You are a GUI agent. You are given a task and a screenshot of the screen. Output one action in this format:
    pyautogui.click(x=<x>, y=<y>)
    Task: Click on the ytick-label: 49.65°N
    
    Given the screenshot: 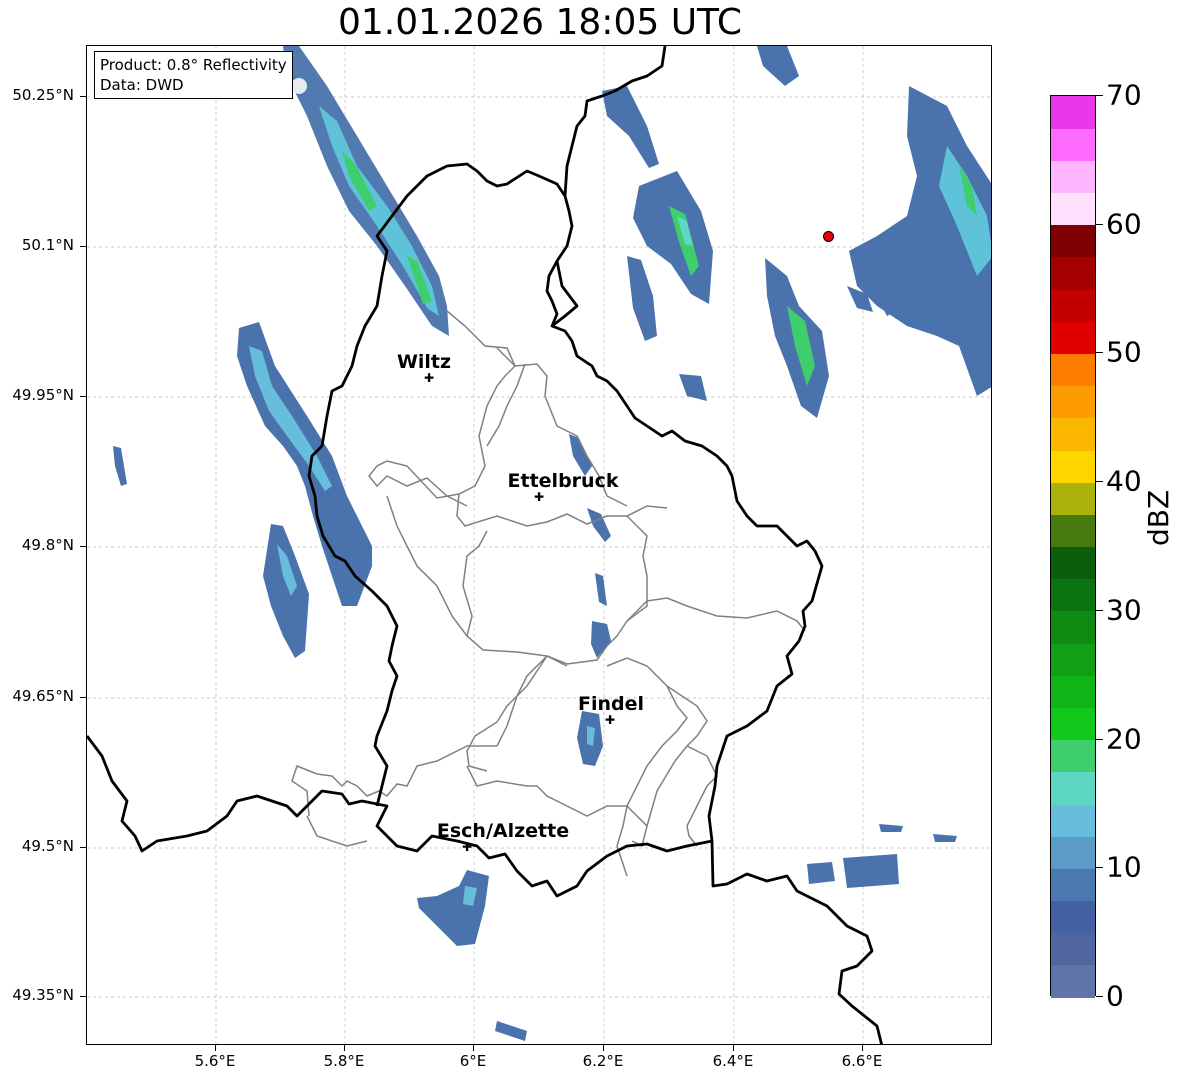 What is the action you would take?
    pyautogui.click(x=43, y=696)
    